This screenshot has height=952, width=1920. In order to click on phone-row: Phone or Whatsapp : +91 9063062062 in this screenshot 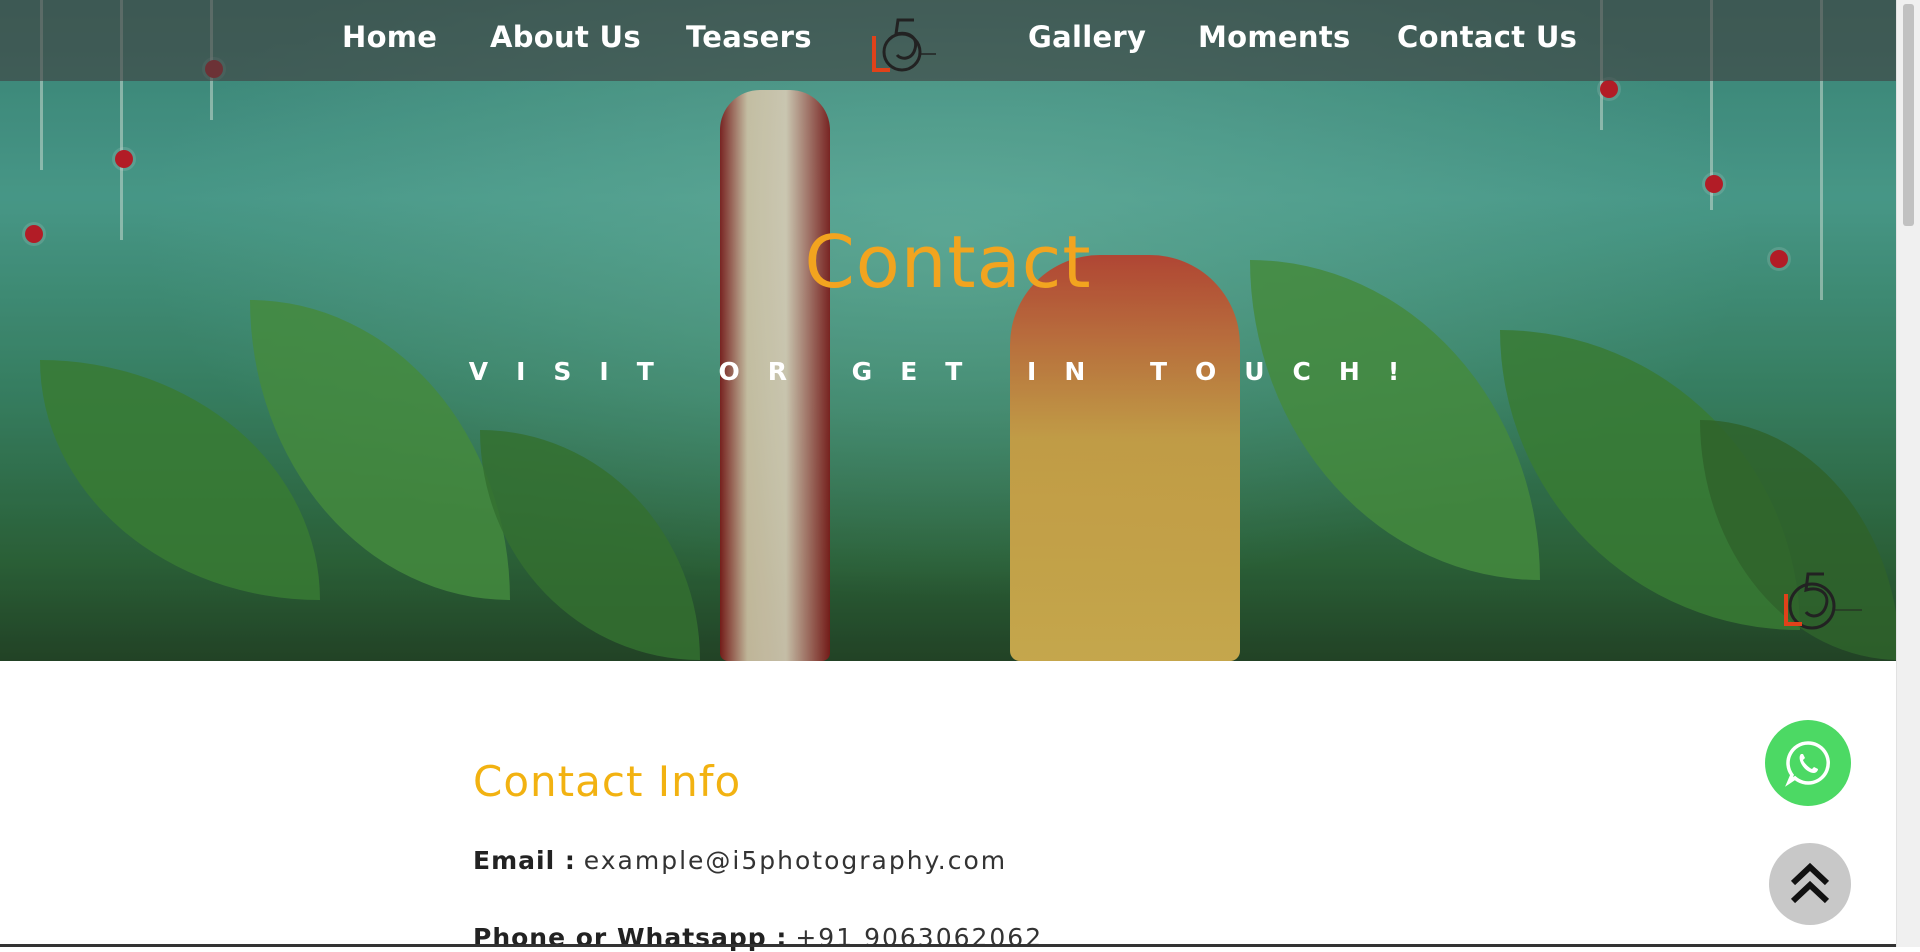, I will do `click(758, 937)`.